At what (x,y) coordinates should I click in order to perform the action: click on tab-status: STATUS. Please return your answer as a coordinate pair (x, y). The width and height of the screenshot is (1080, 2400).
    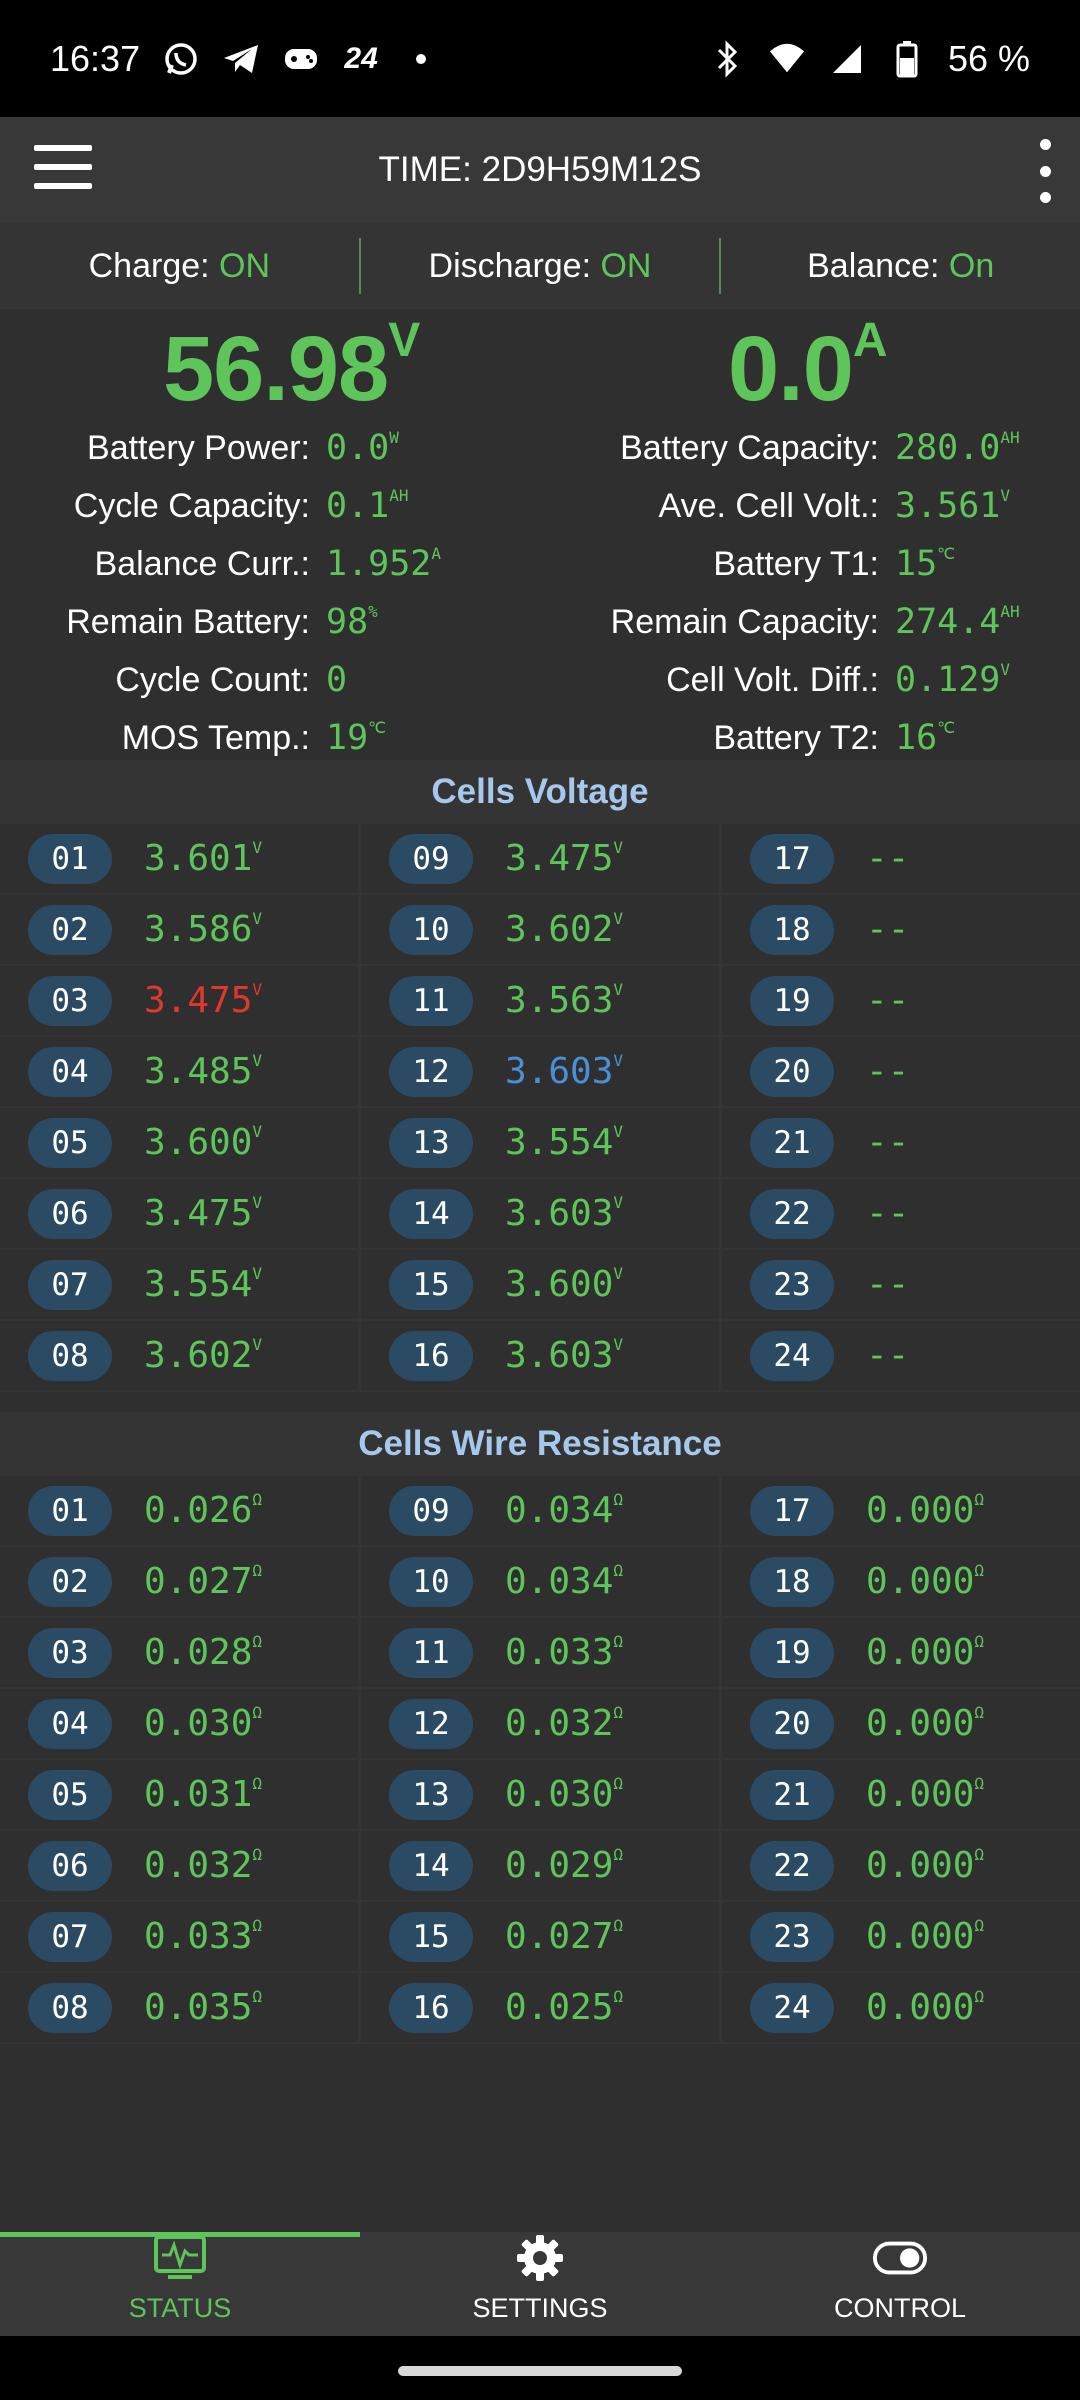
    Looking at the image, I should click on (180, 2284).